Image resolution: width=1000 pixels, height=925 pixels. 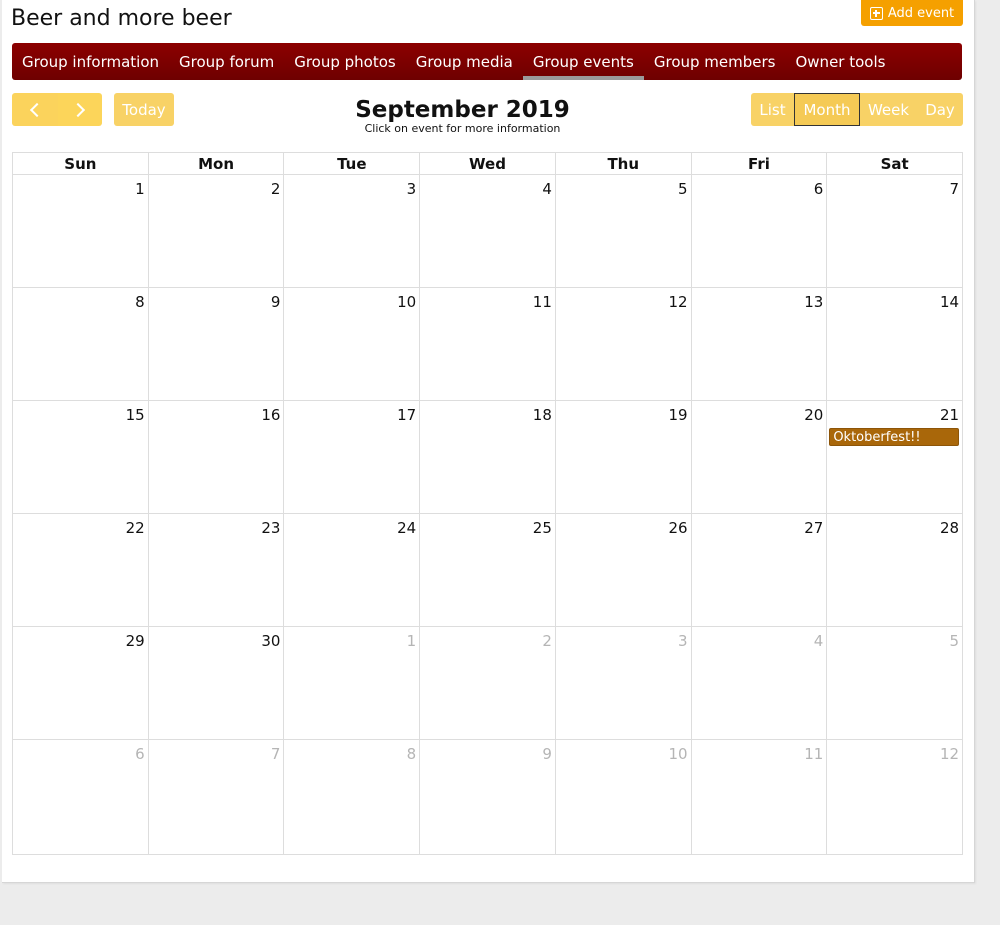 What do you see at coordinates (215, 570) in the screenshot?
I see `calendar-day-cell: 23` at bounding box center [215, 570].